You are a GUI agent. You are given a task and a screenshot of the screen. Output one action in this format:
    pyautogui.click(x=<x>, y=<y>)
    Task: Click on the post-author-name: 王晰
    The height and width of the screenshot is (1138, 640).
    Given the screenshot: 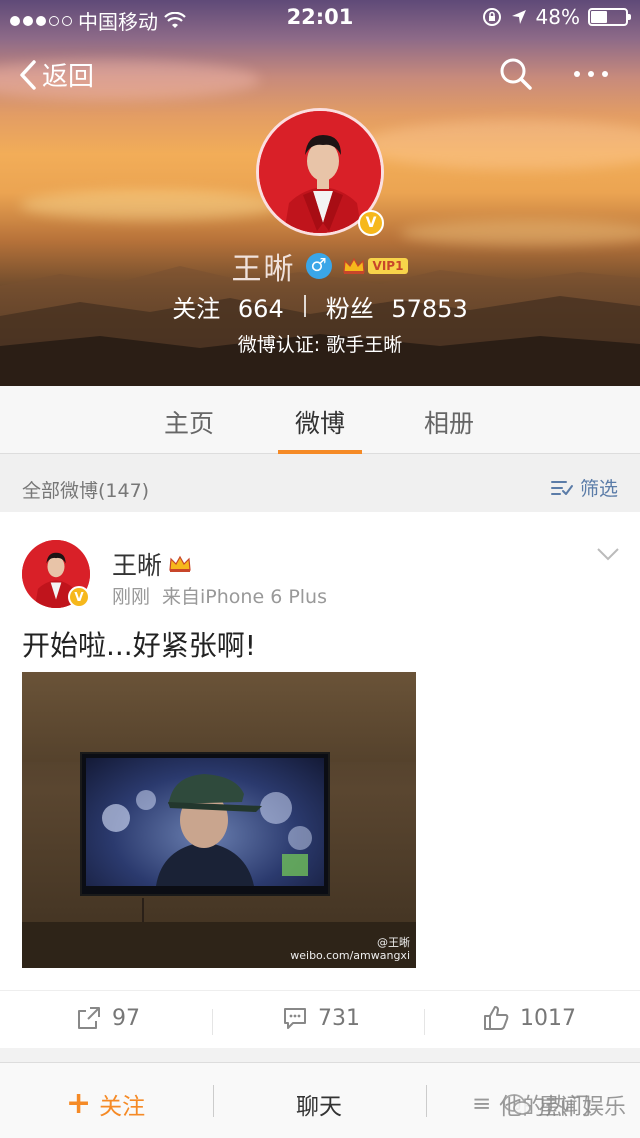 What is the action you would take?
    pyautogui.click(x=137, y=564)
    